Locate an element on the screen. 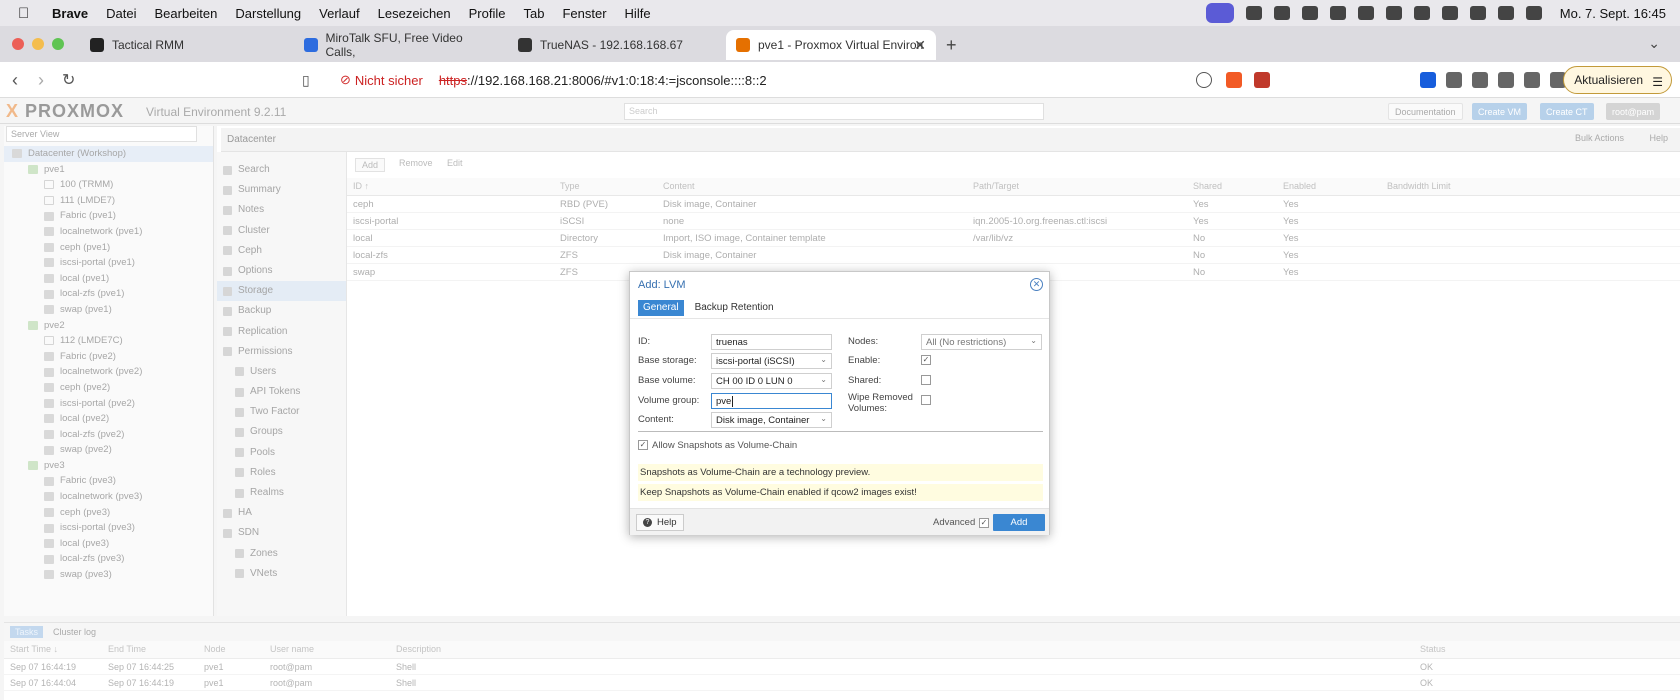 The image size is (1680, 700). menu-lesezeichen: Lesezeichen is located at coordinates (414, 13).